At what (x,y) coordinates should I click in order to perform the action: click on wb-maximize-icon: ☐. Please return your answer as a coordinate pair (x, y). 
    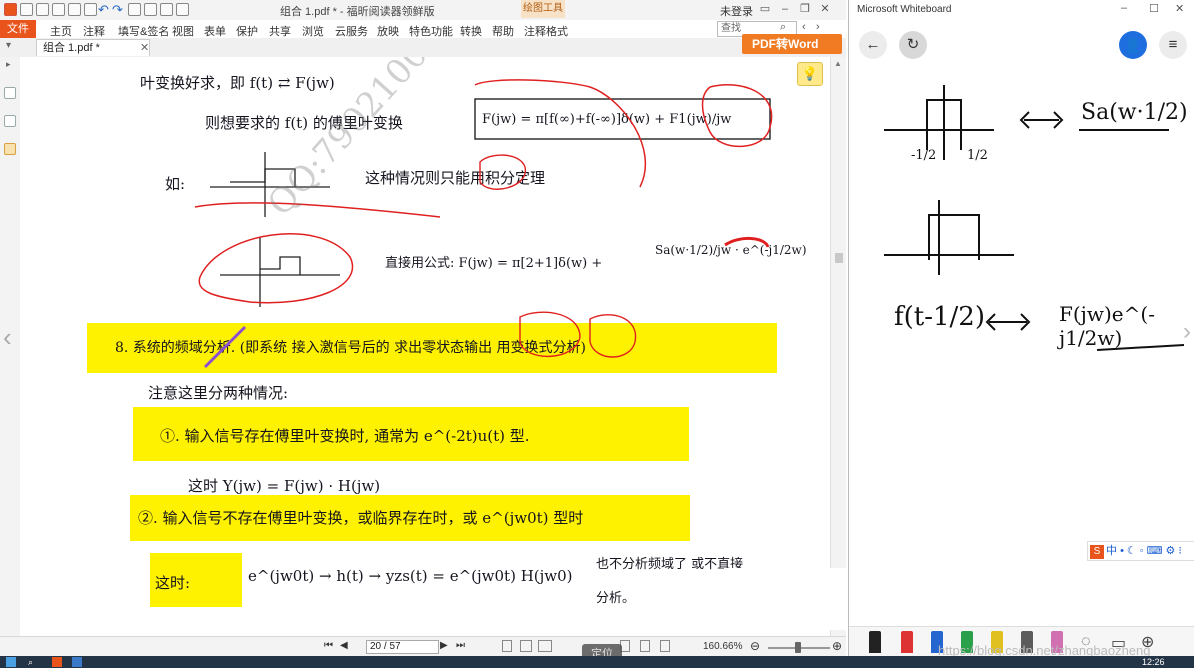
    Looking at the image, I should click on (1154, 8).